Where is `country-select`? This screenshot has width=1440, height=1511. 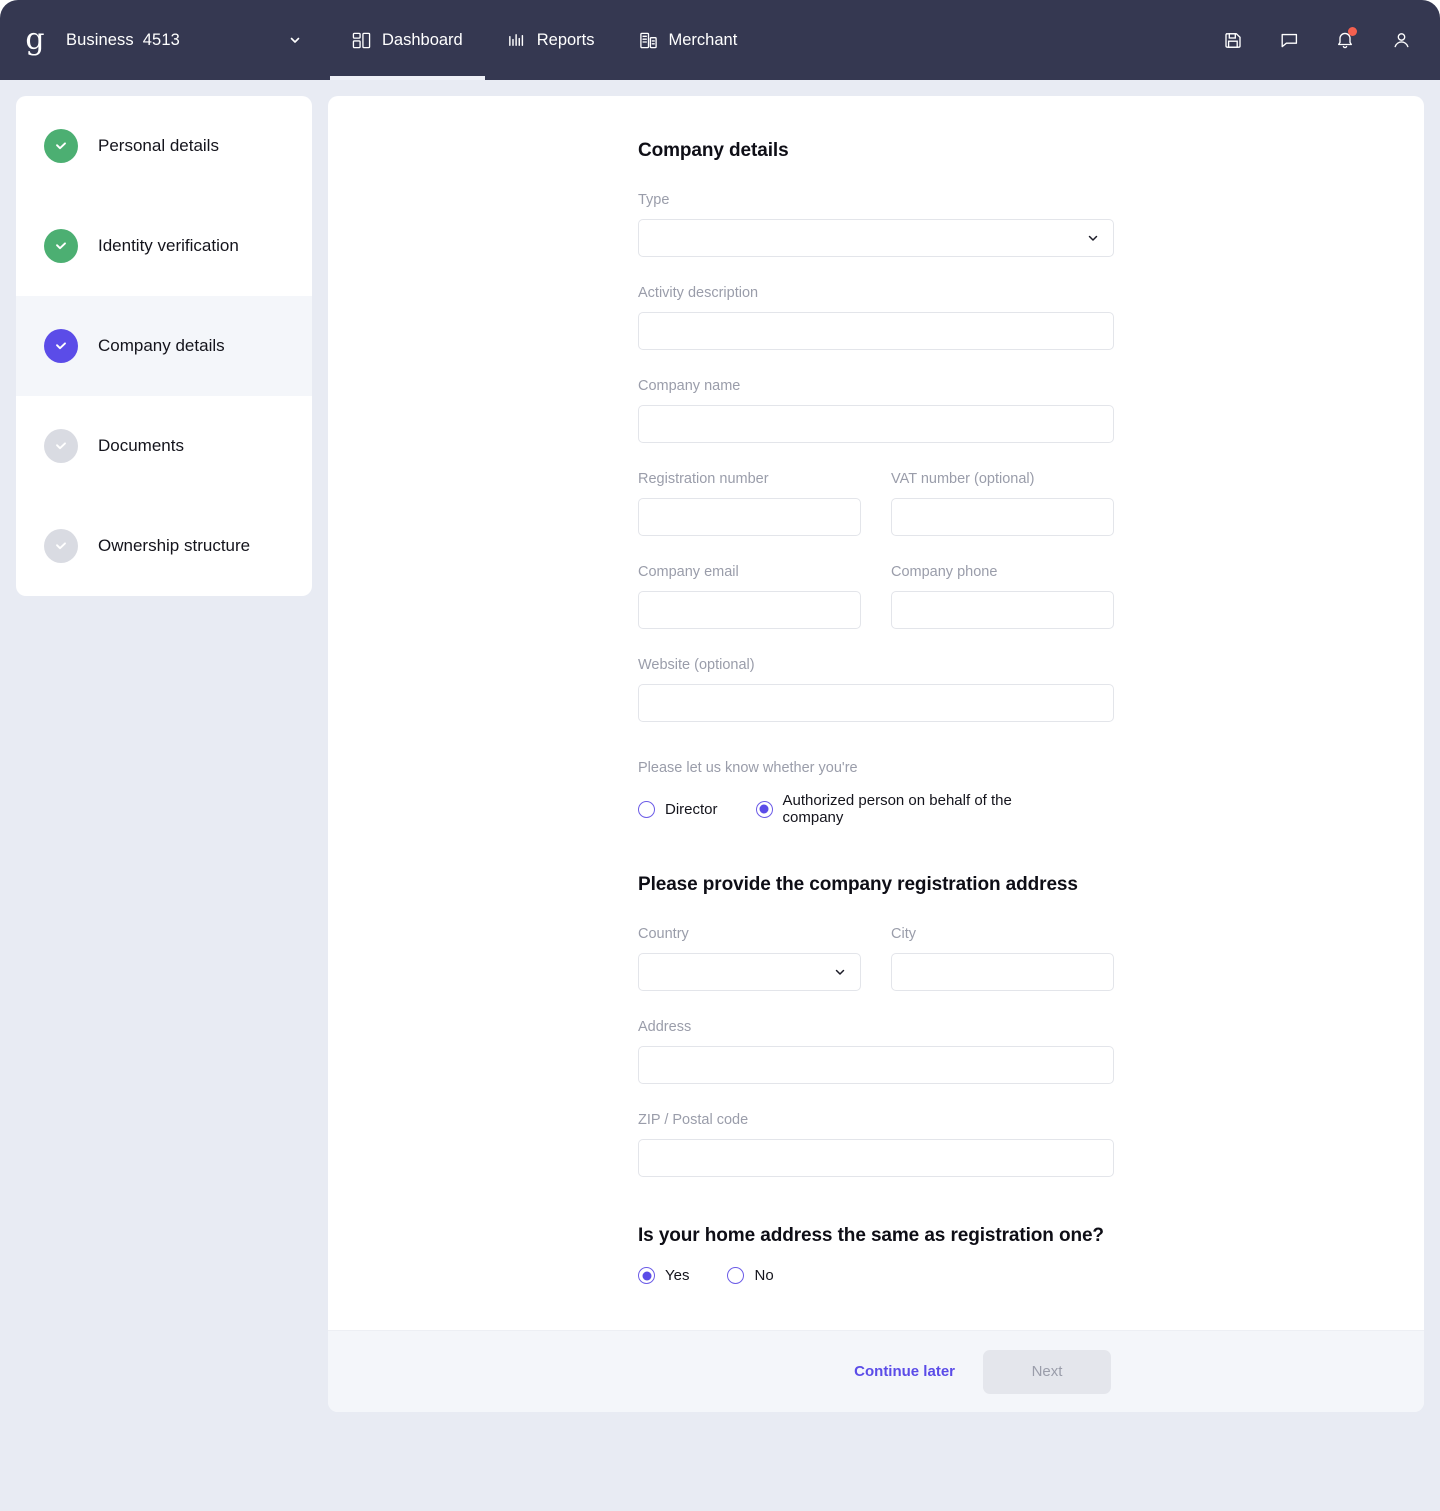 country-select is located at coordinates (749, 972).